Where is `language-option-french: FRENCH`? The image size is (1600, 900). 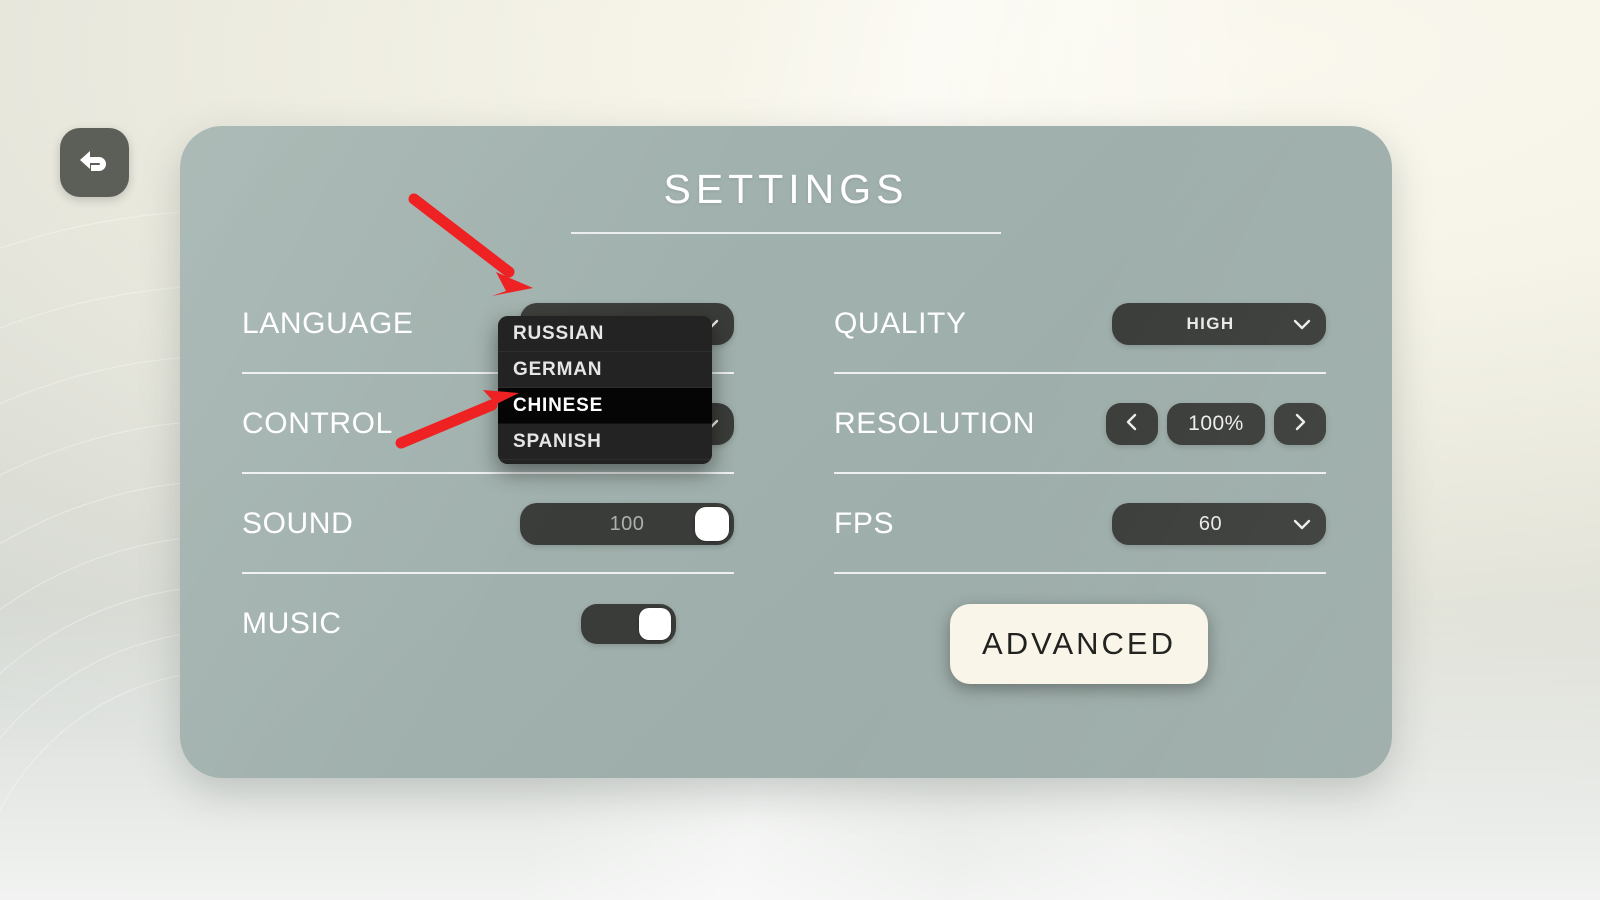 language-option-french: FRENCH is located at coordinates (605, 462).